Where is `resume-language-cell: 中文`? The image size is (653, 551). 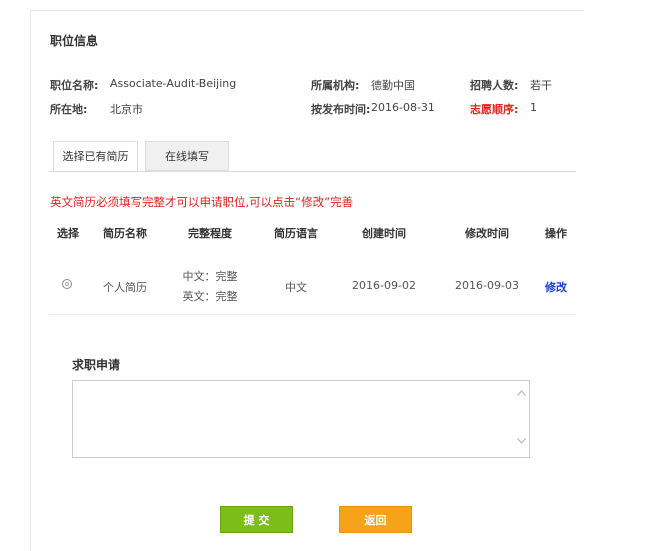
resume-language-cell: 中文 is located at coordinates (296, 287).